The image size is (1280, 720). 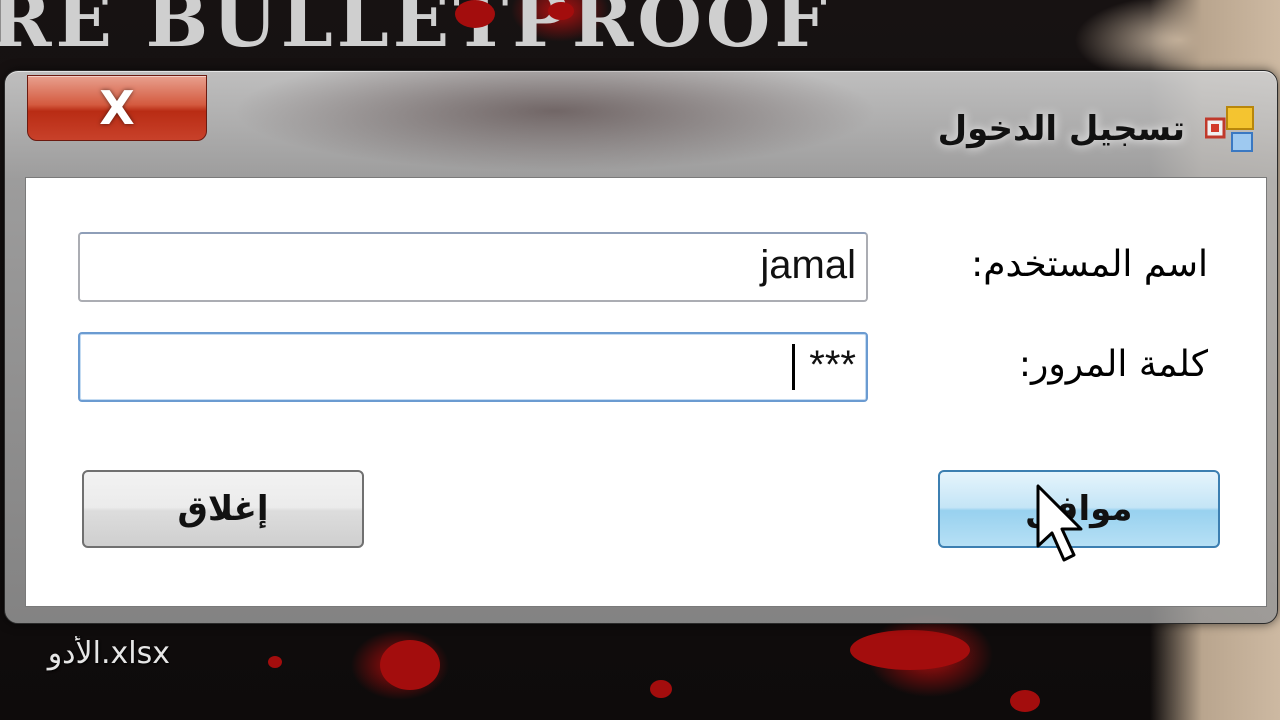 What do you see at coordinates (473, 267) in the screenshot?
I see `username-input` at bounding box center [473, 267].